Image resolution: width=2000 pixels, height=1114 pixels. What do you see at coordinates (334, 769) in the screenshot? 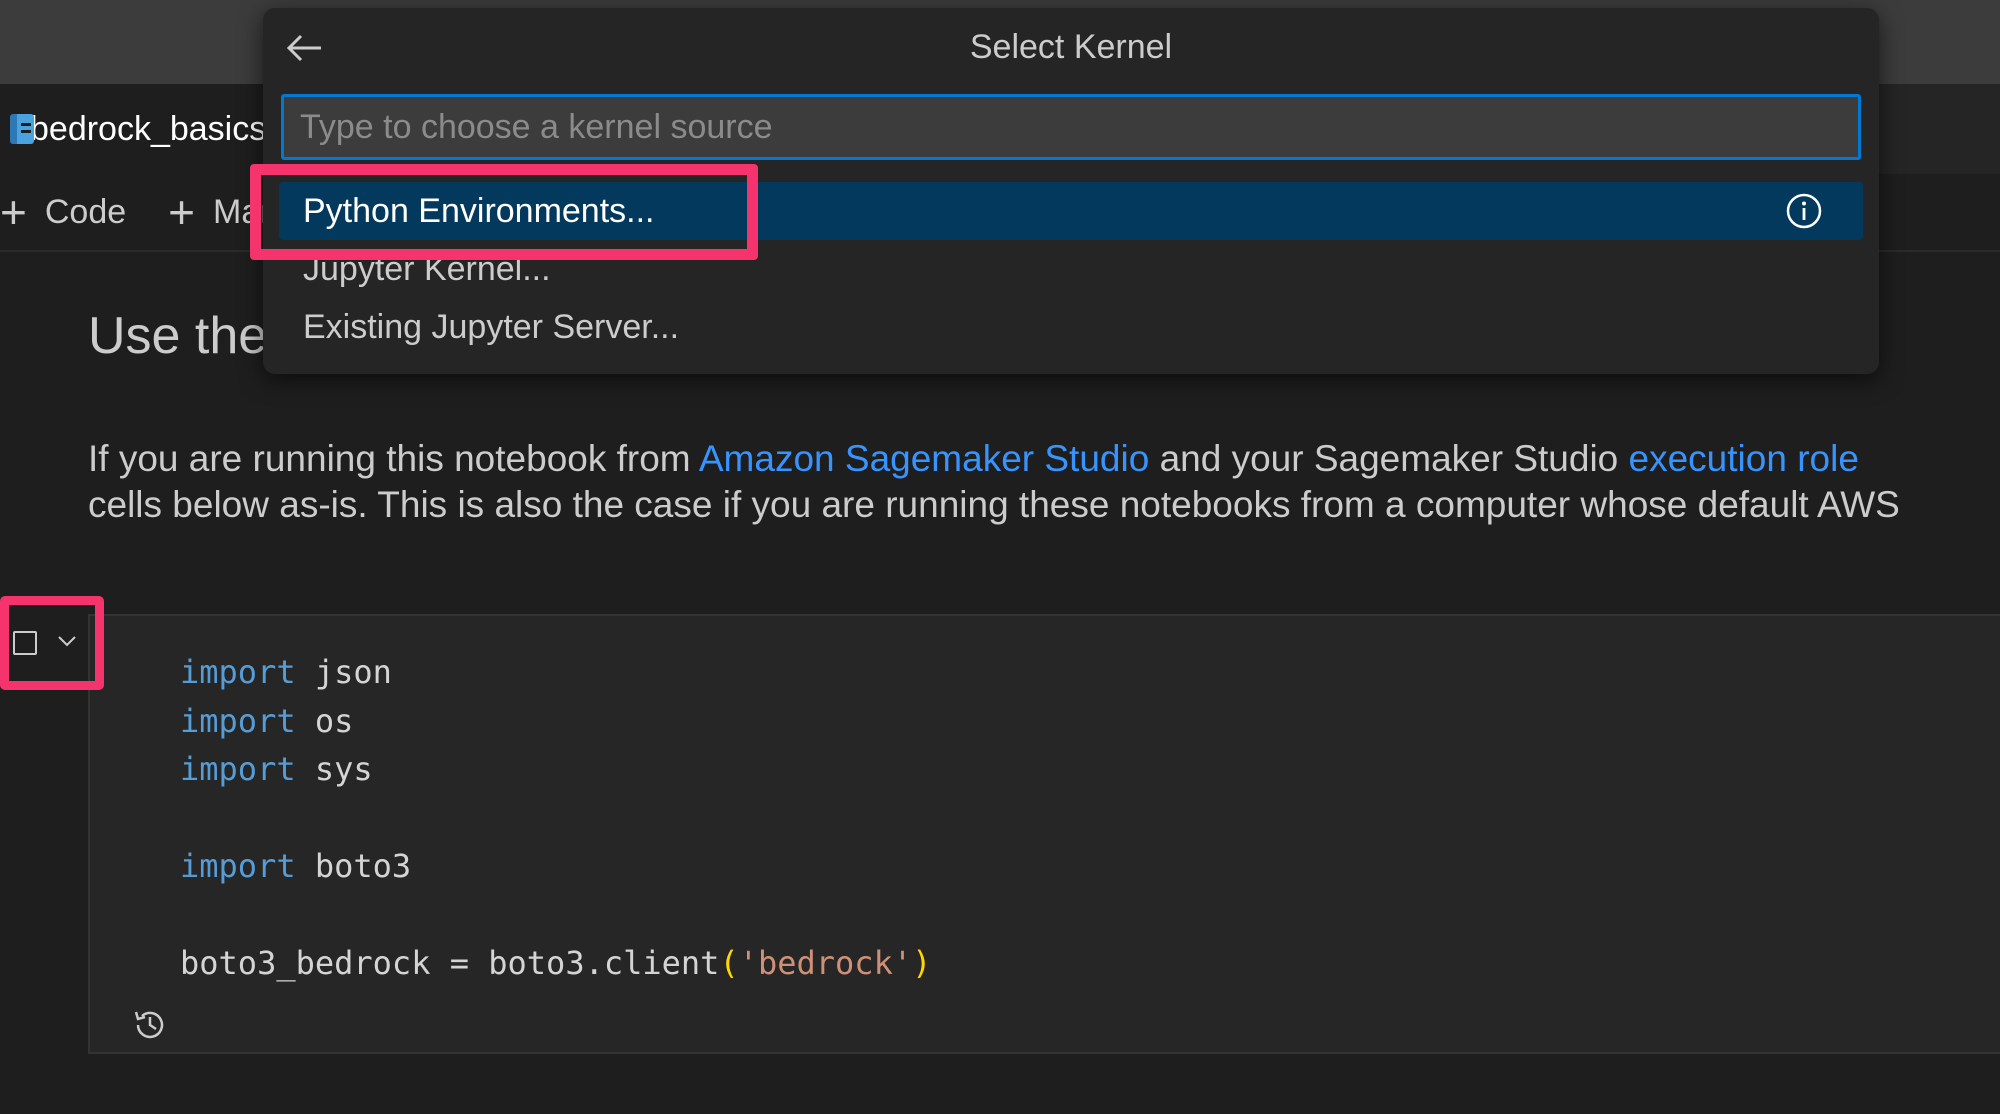
I see `code-token: sys` at bounding box center [334, 769].